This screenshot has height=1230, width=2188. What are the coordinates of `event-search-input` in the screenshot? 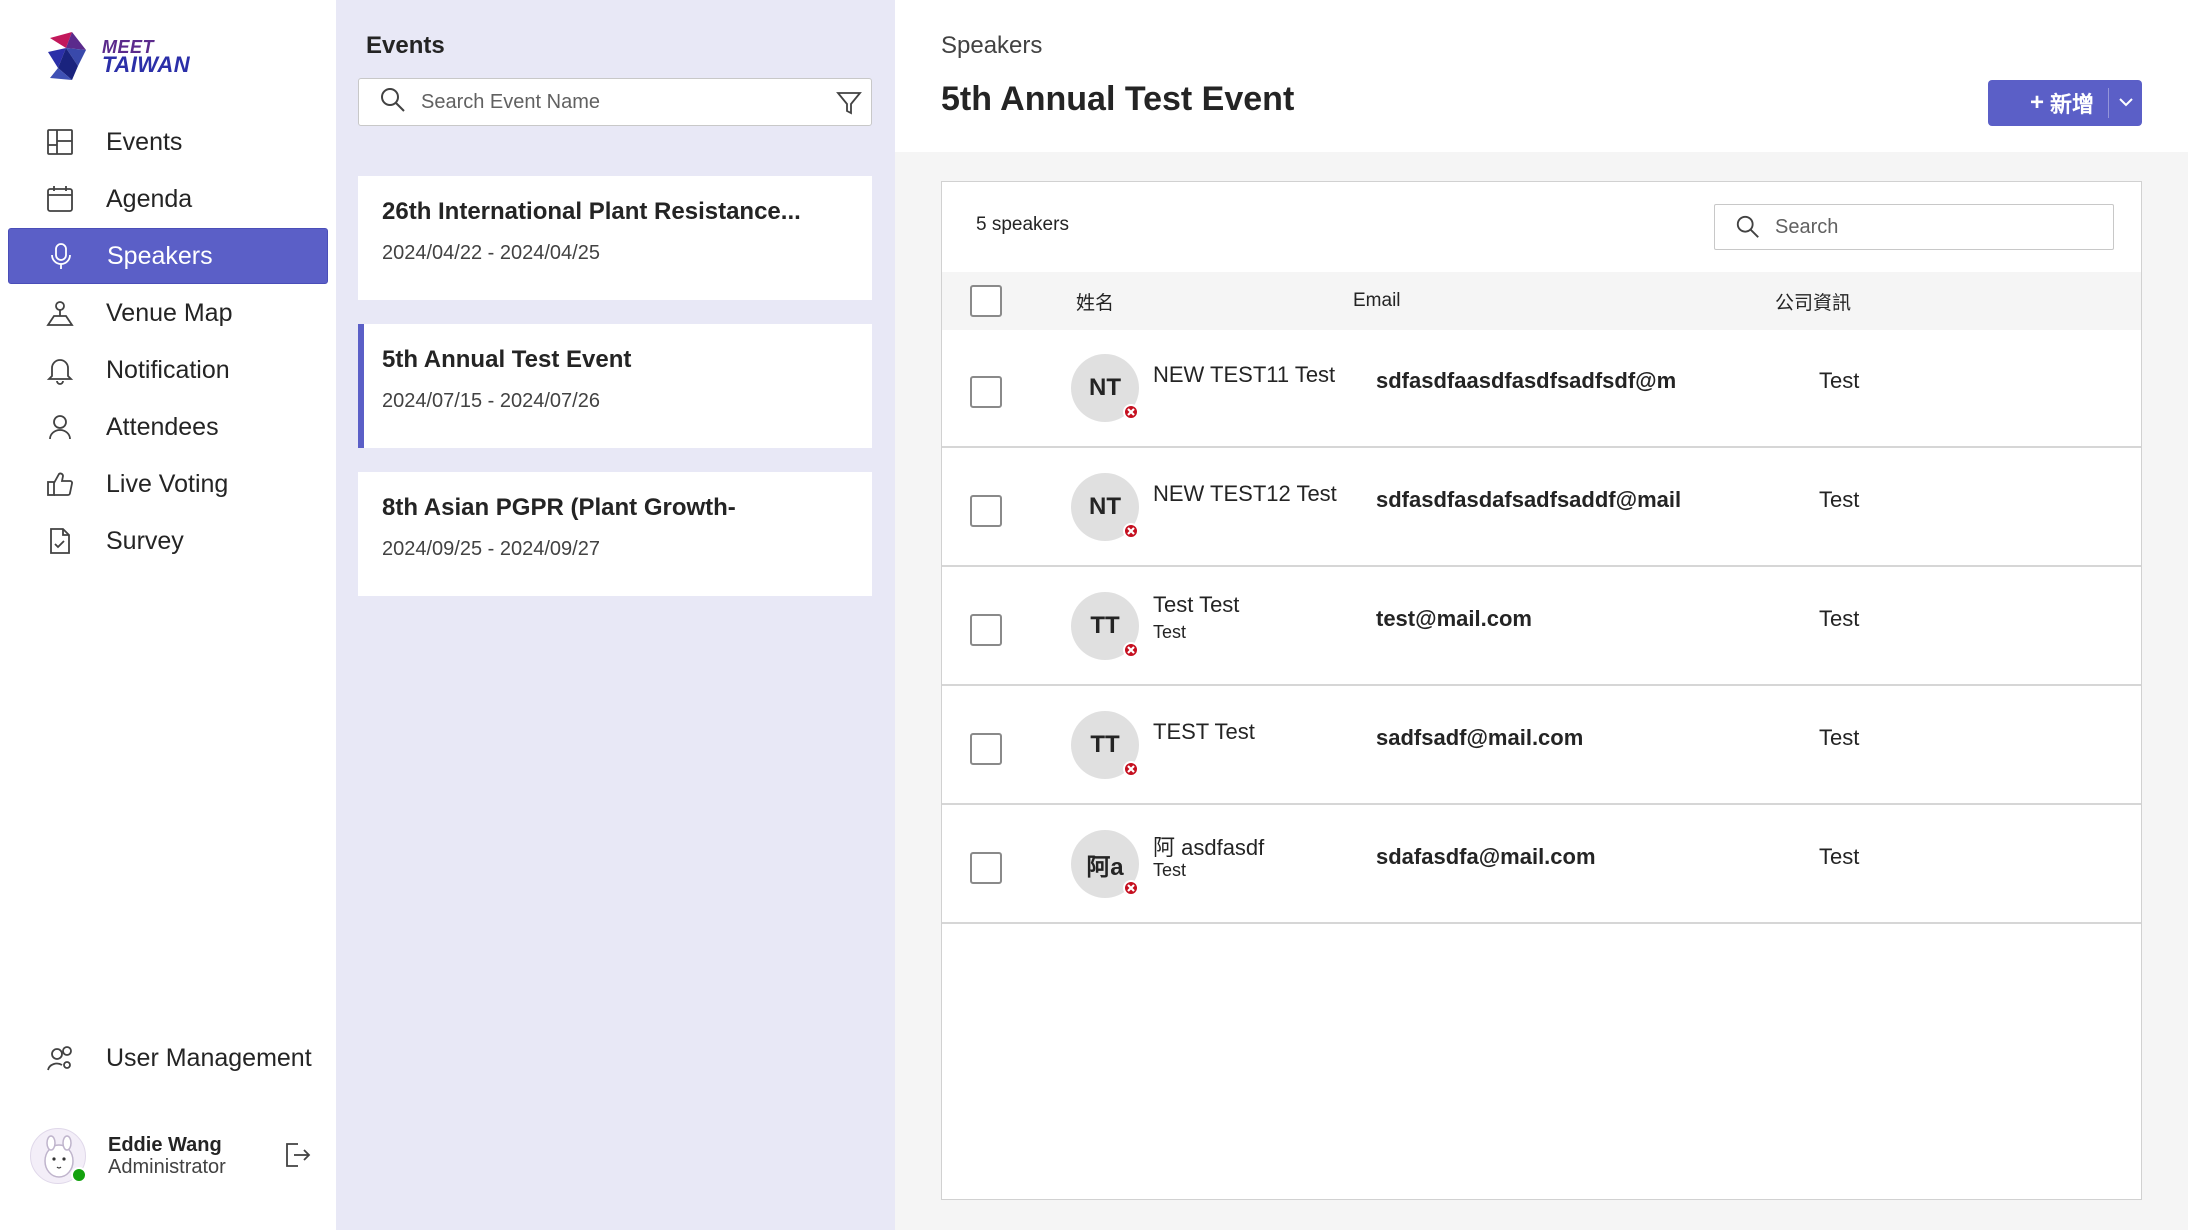 It's located at (621, 102).